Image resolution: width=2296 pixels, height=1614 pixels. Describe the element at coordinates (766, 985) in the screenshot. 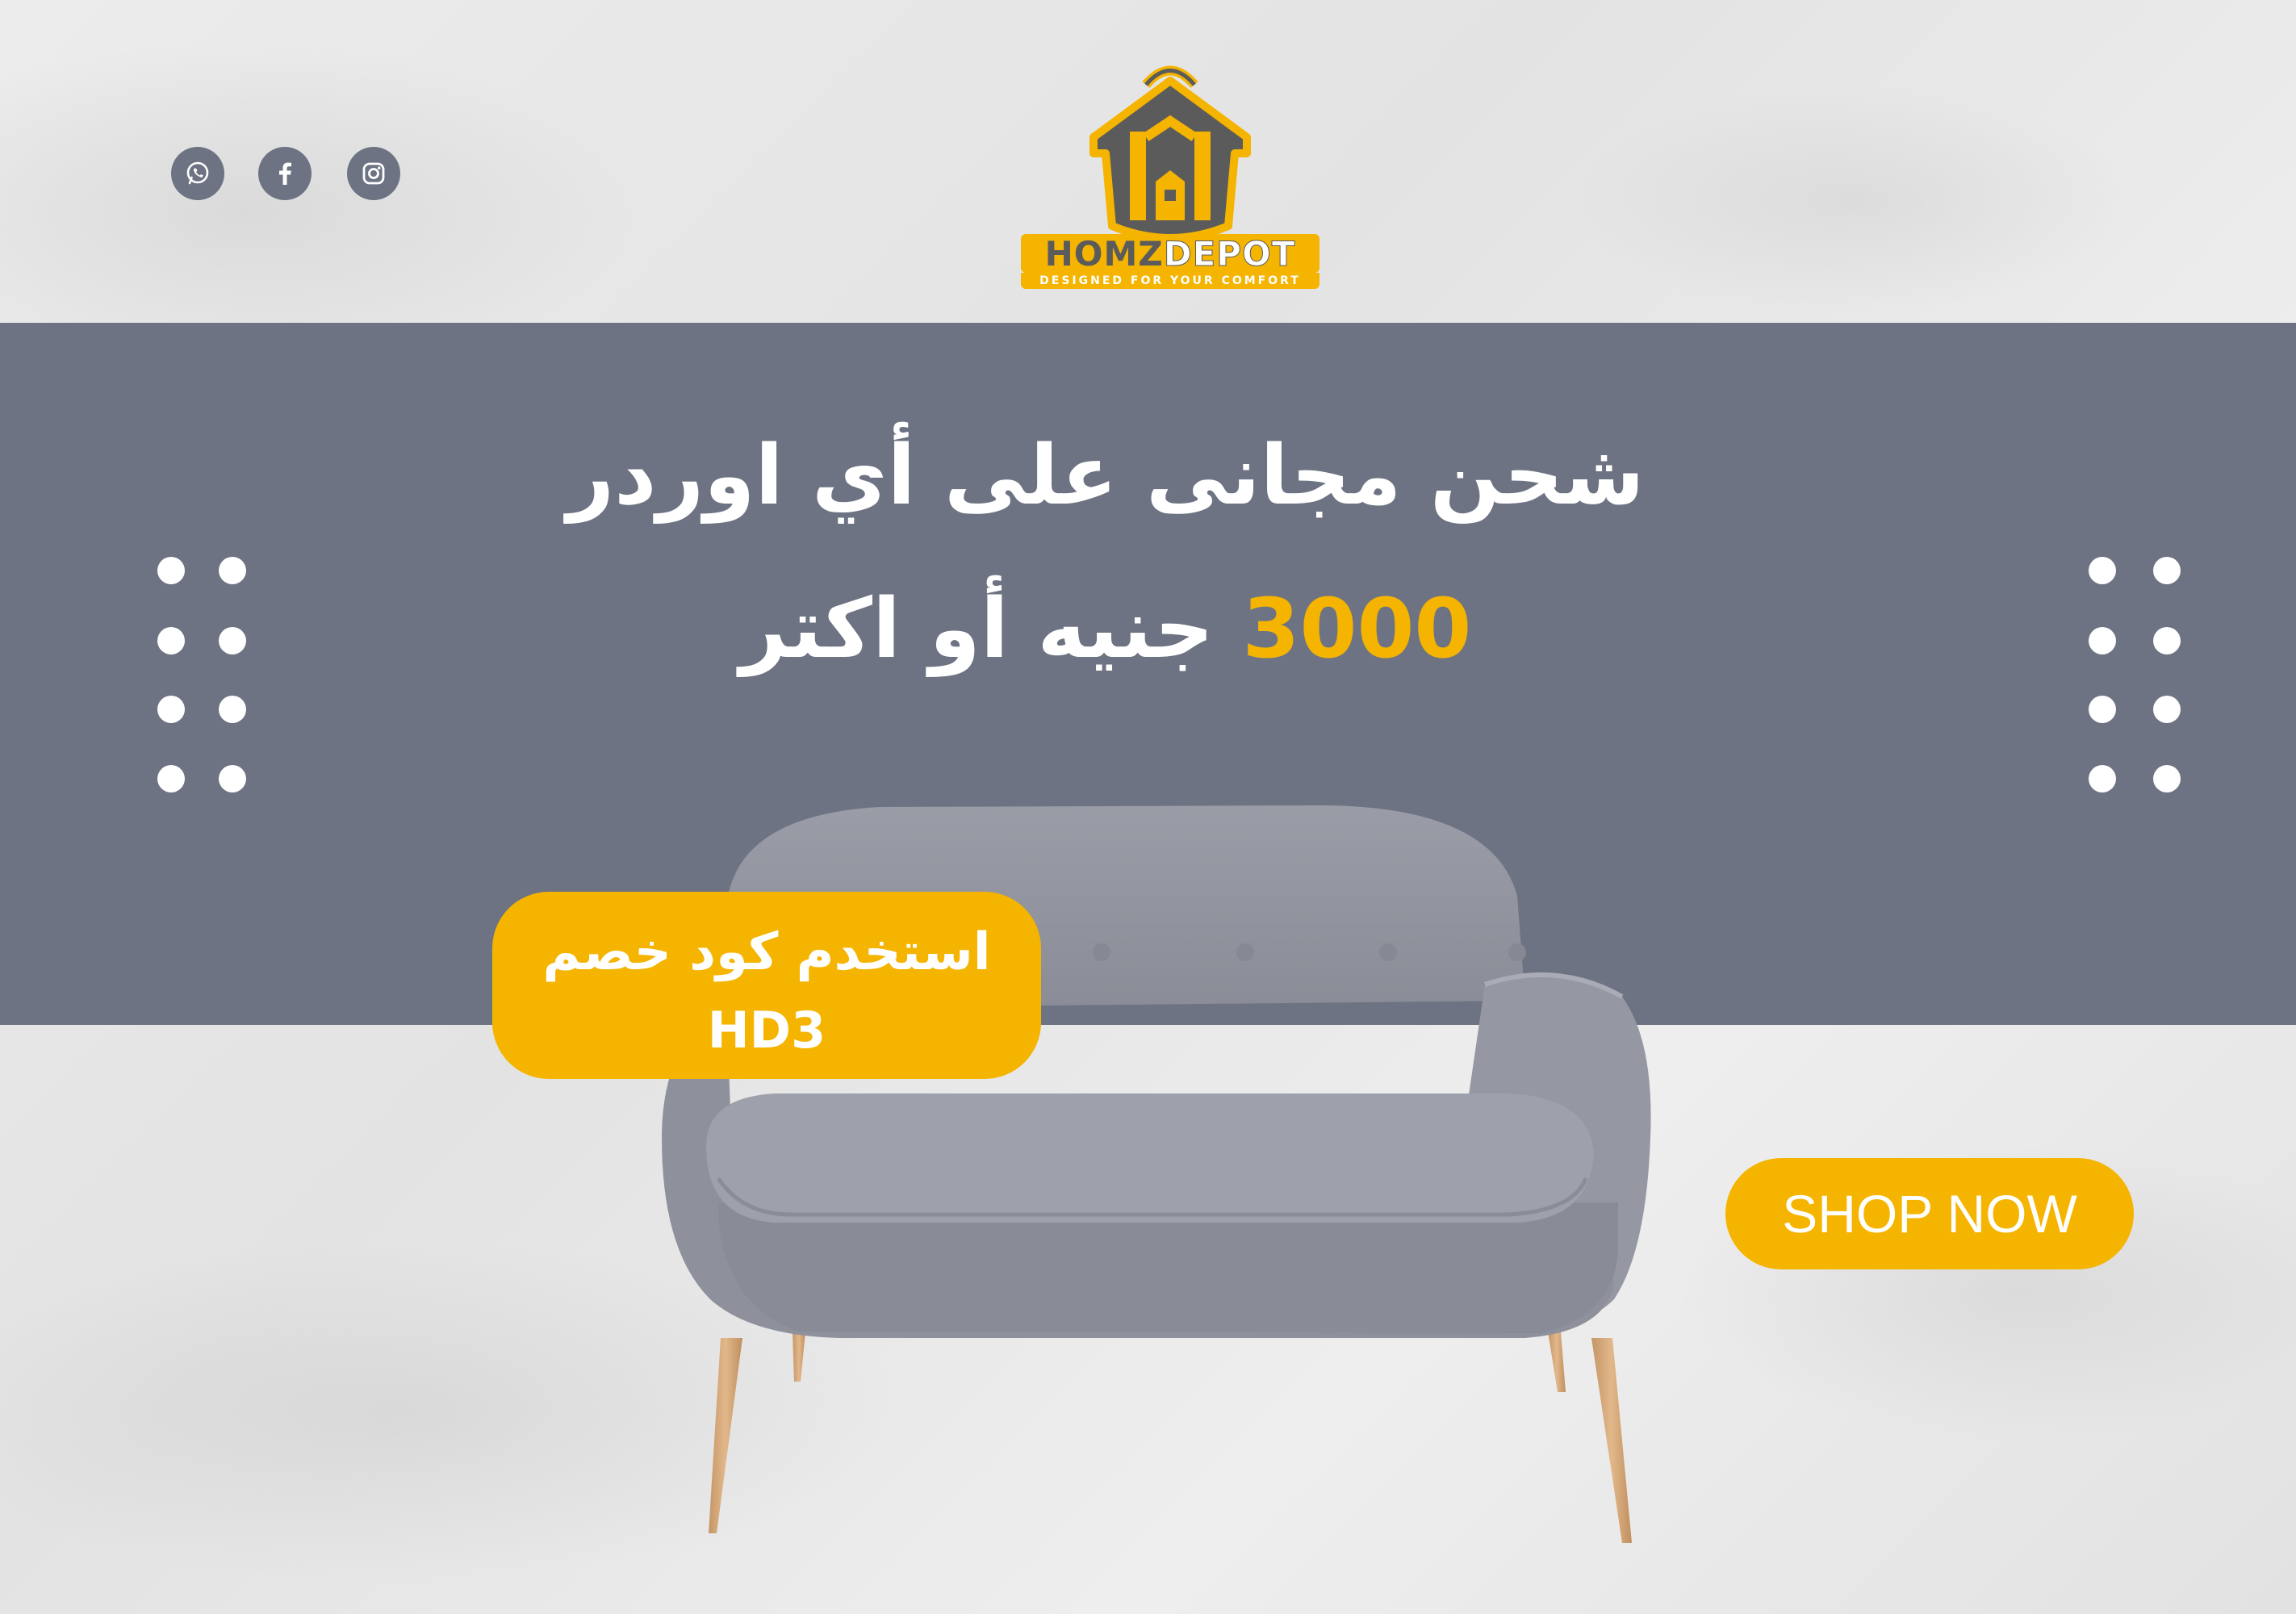

I see `discount-code-badge: استخدم كود خصم HD3` at that location.